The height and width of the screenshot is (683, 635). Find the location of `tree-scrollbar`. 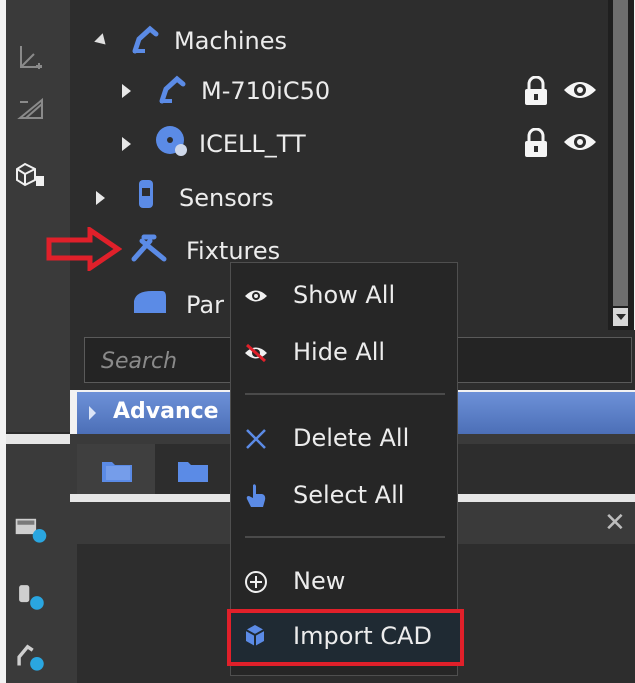

tree-scrollbar is located at coordinates (621, 165).